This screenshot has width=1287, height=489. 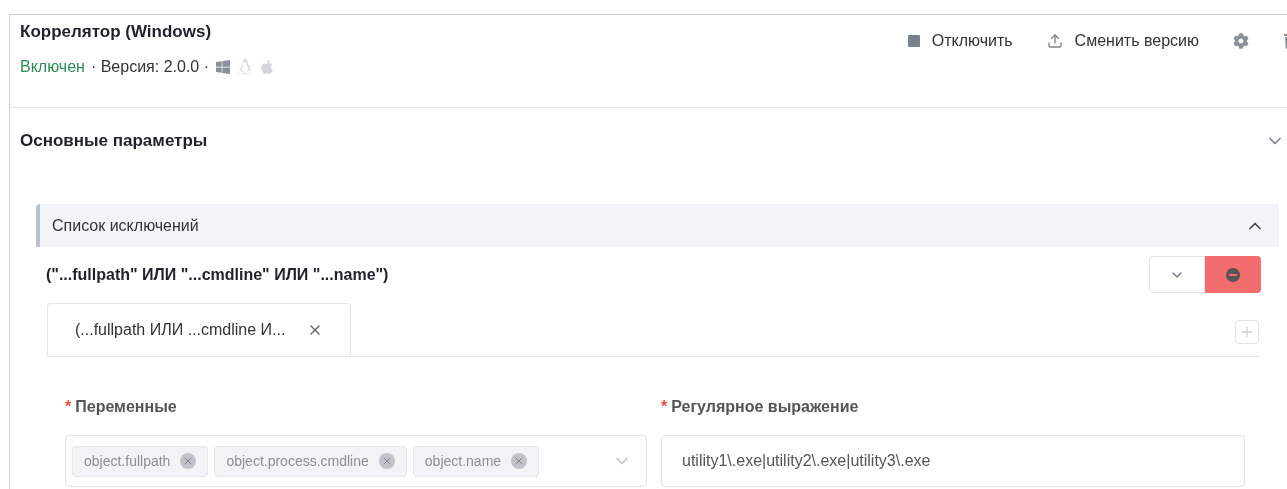 I want to click on regex-input-field: utility1\.exe|utility2\.exe|utility3\.exe, so click(x=953, y=461).